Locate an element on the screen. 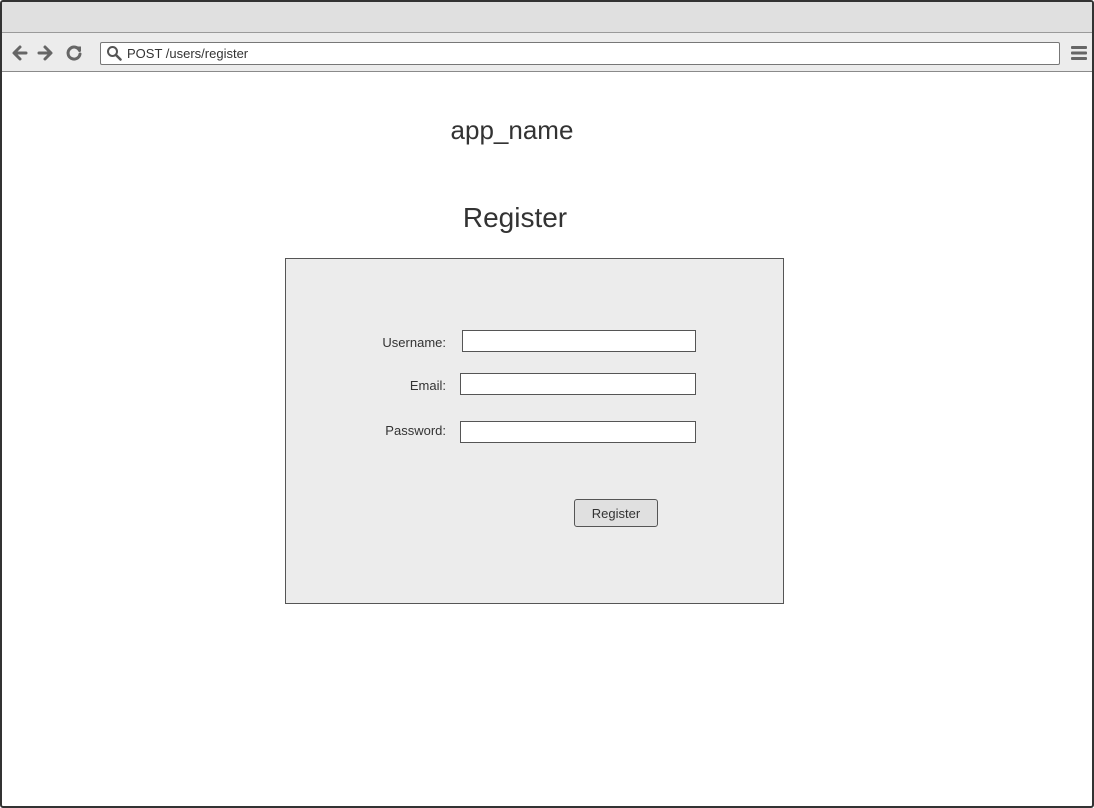 The image size is (1094, 808). username-label: Username: is located at coordinates (414, 342).